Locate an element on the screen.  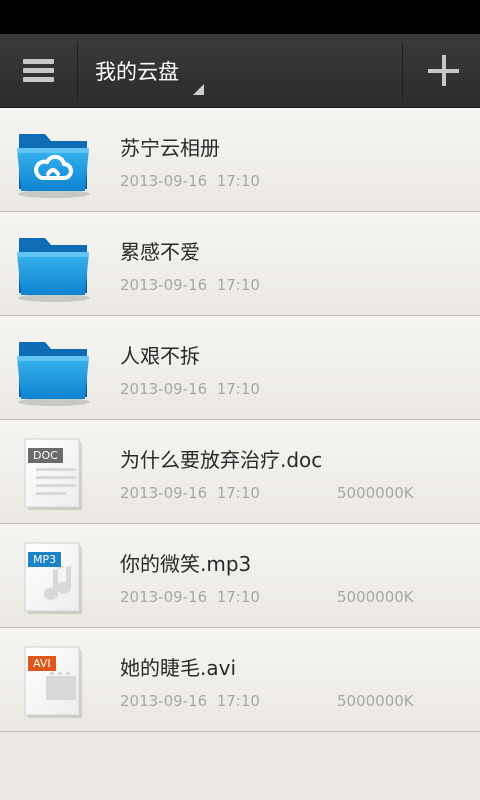
file-type-badge: AVI is located at coordinates (42, 663).